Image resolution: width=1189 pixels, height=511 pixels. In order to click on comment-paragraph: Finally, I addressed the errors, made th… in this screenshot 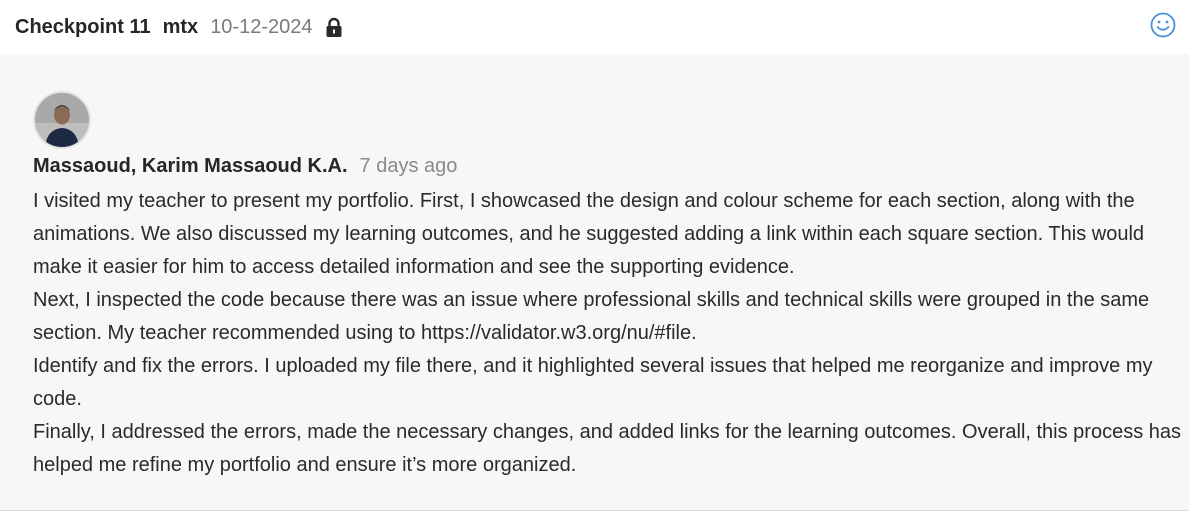, I will do `click(607, 448)`.